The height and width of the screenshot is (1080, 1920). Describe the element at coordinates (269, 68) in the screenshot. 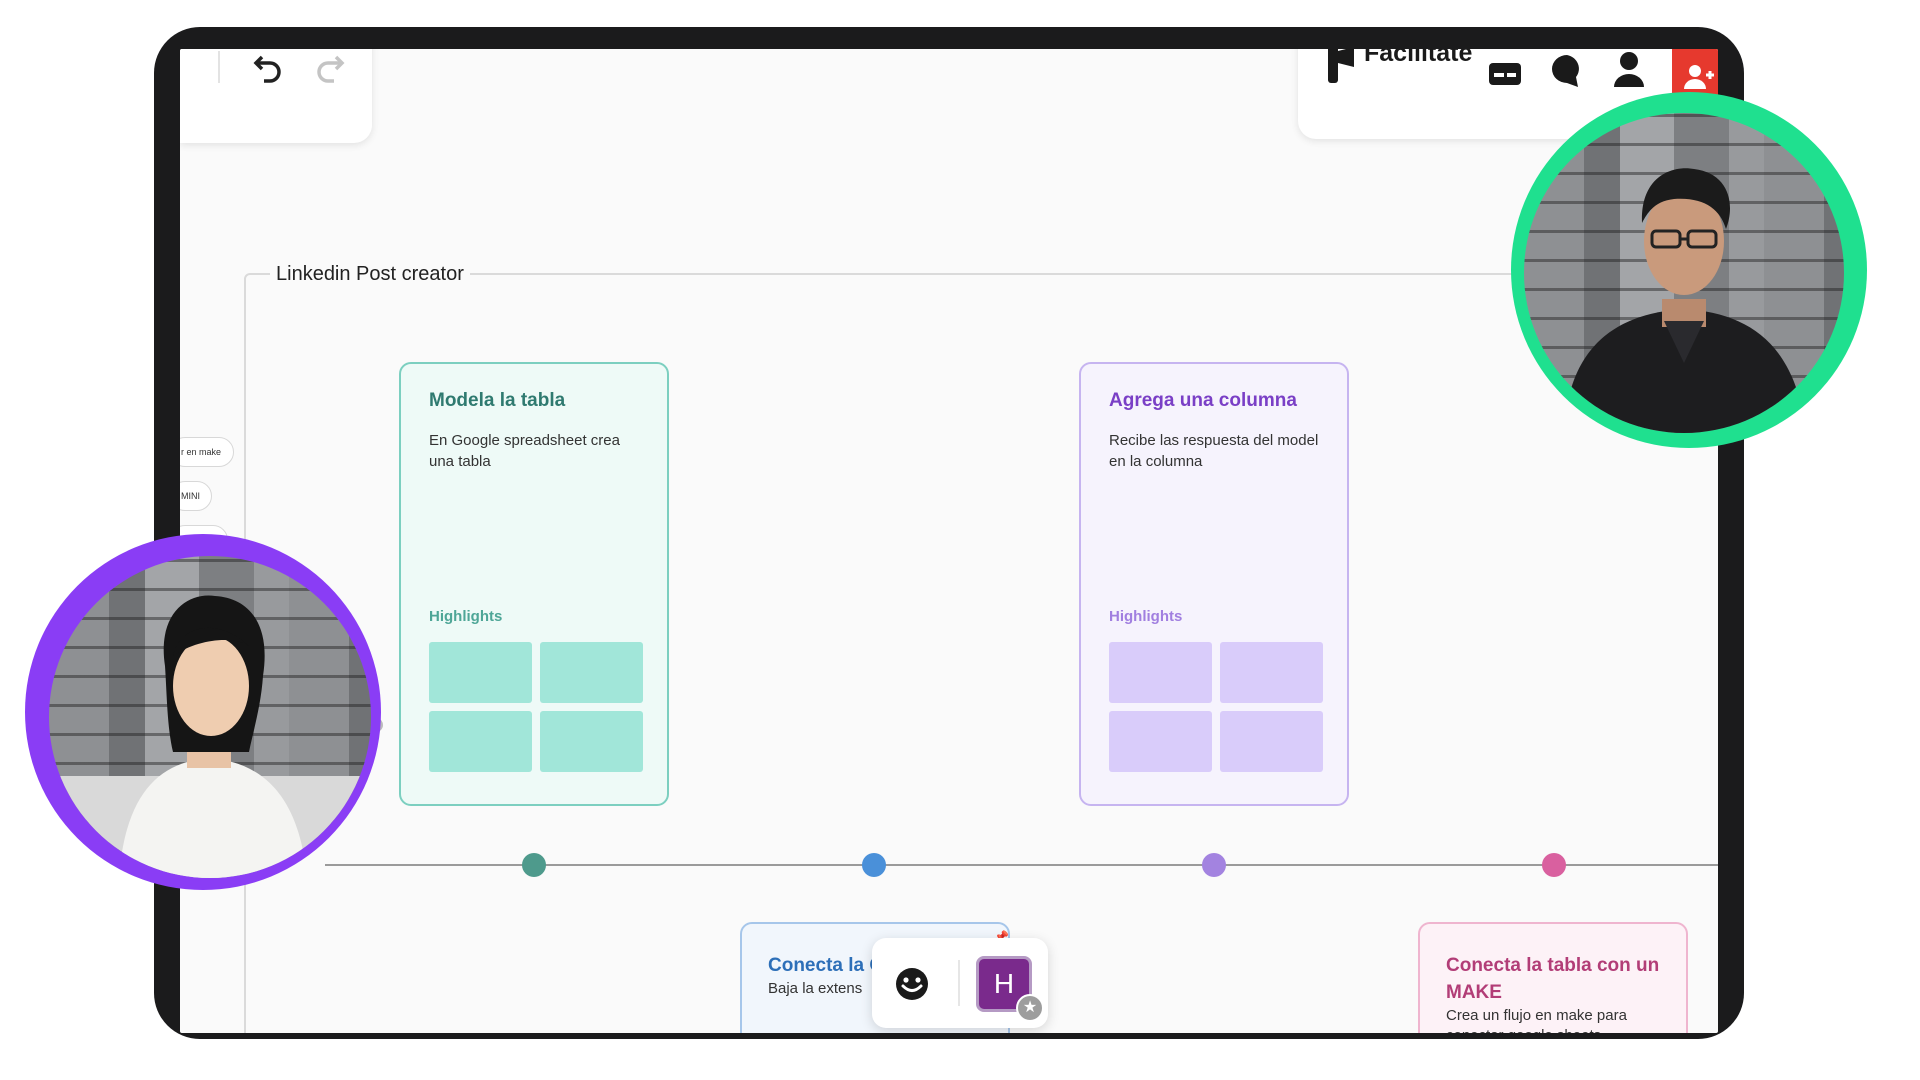

I see `undo-icon` at that location.